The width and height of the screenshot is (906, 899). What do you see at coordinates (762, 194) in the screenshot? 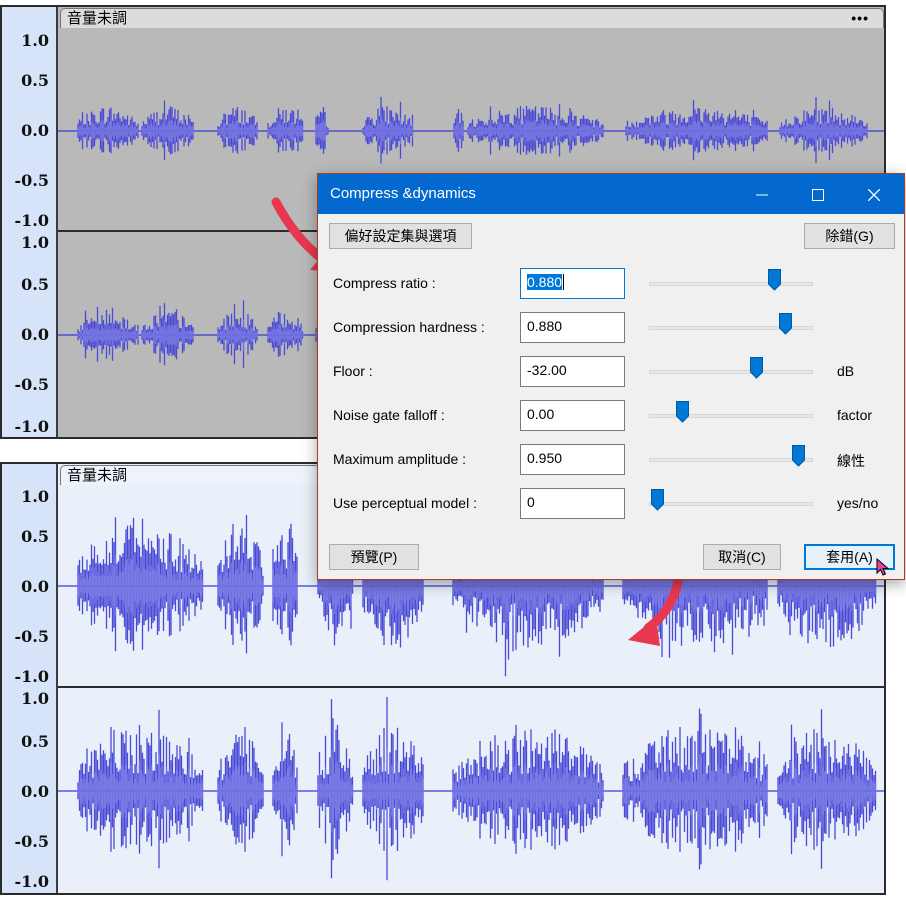
I see `minimize-icon` at bounding box center [762, 194].